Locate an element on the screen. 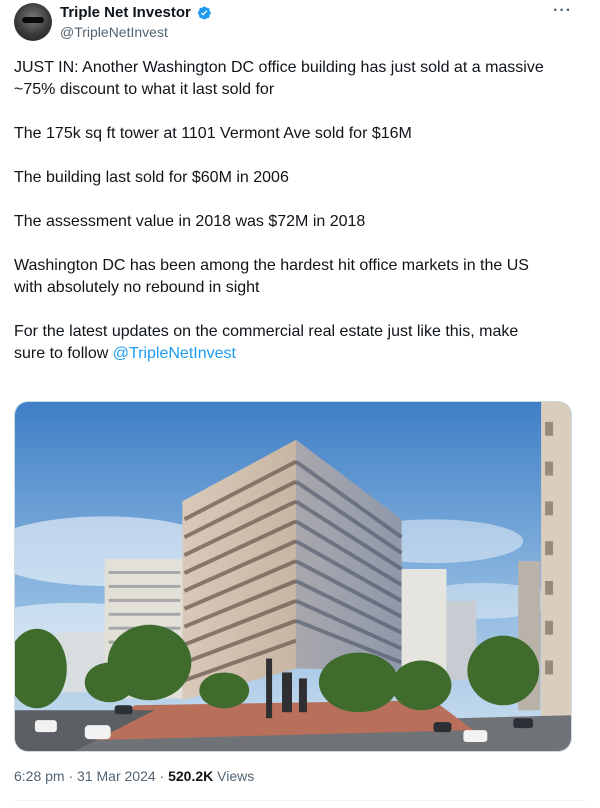 This screenshot has height=808, width=600. mention-link: @TripleNetInvest is located at coordinates (174, 353).